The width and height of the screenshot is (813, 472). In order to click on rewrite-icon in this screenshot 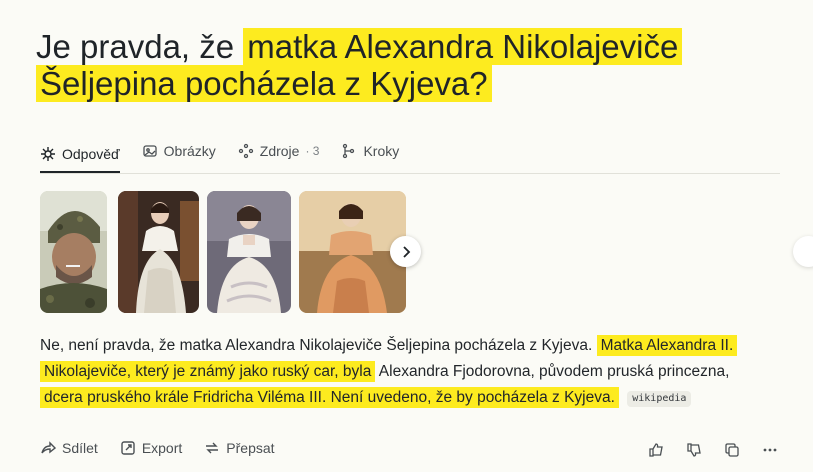, I will do `click(212, 448)`.